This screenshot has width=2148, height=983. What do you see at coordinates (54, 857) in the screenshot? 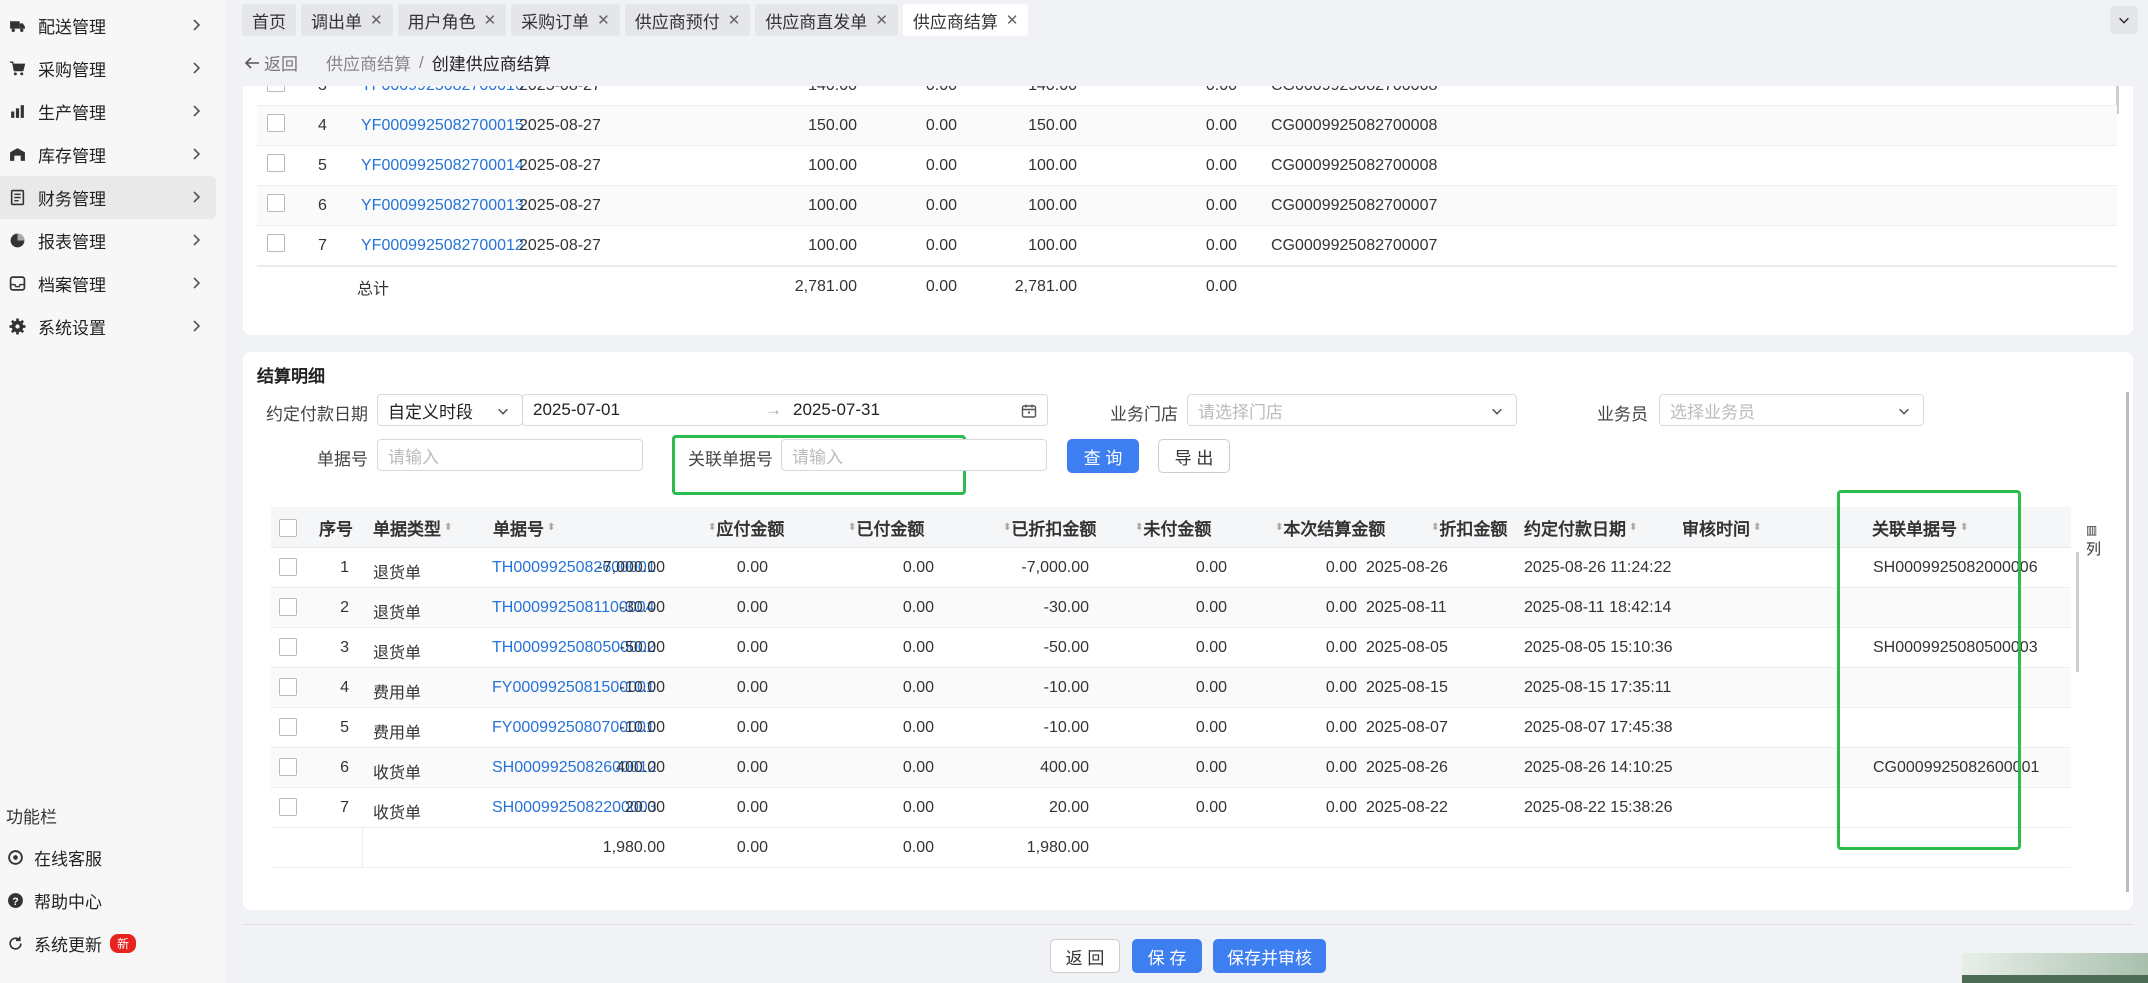
I see `online-service-link: 在线客服` at bounding box center [54, 857].